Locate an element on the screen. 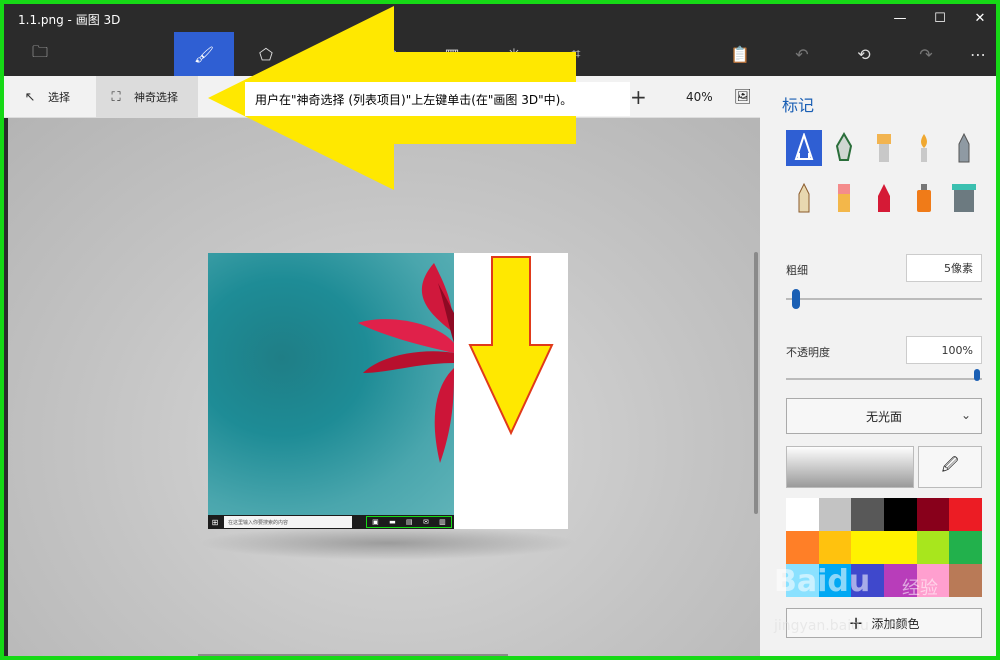  store-icon: ▤ is located at coordinates (409, 522).